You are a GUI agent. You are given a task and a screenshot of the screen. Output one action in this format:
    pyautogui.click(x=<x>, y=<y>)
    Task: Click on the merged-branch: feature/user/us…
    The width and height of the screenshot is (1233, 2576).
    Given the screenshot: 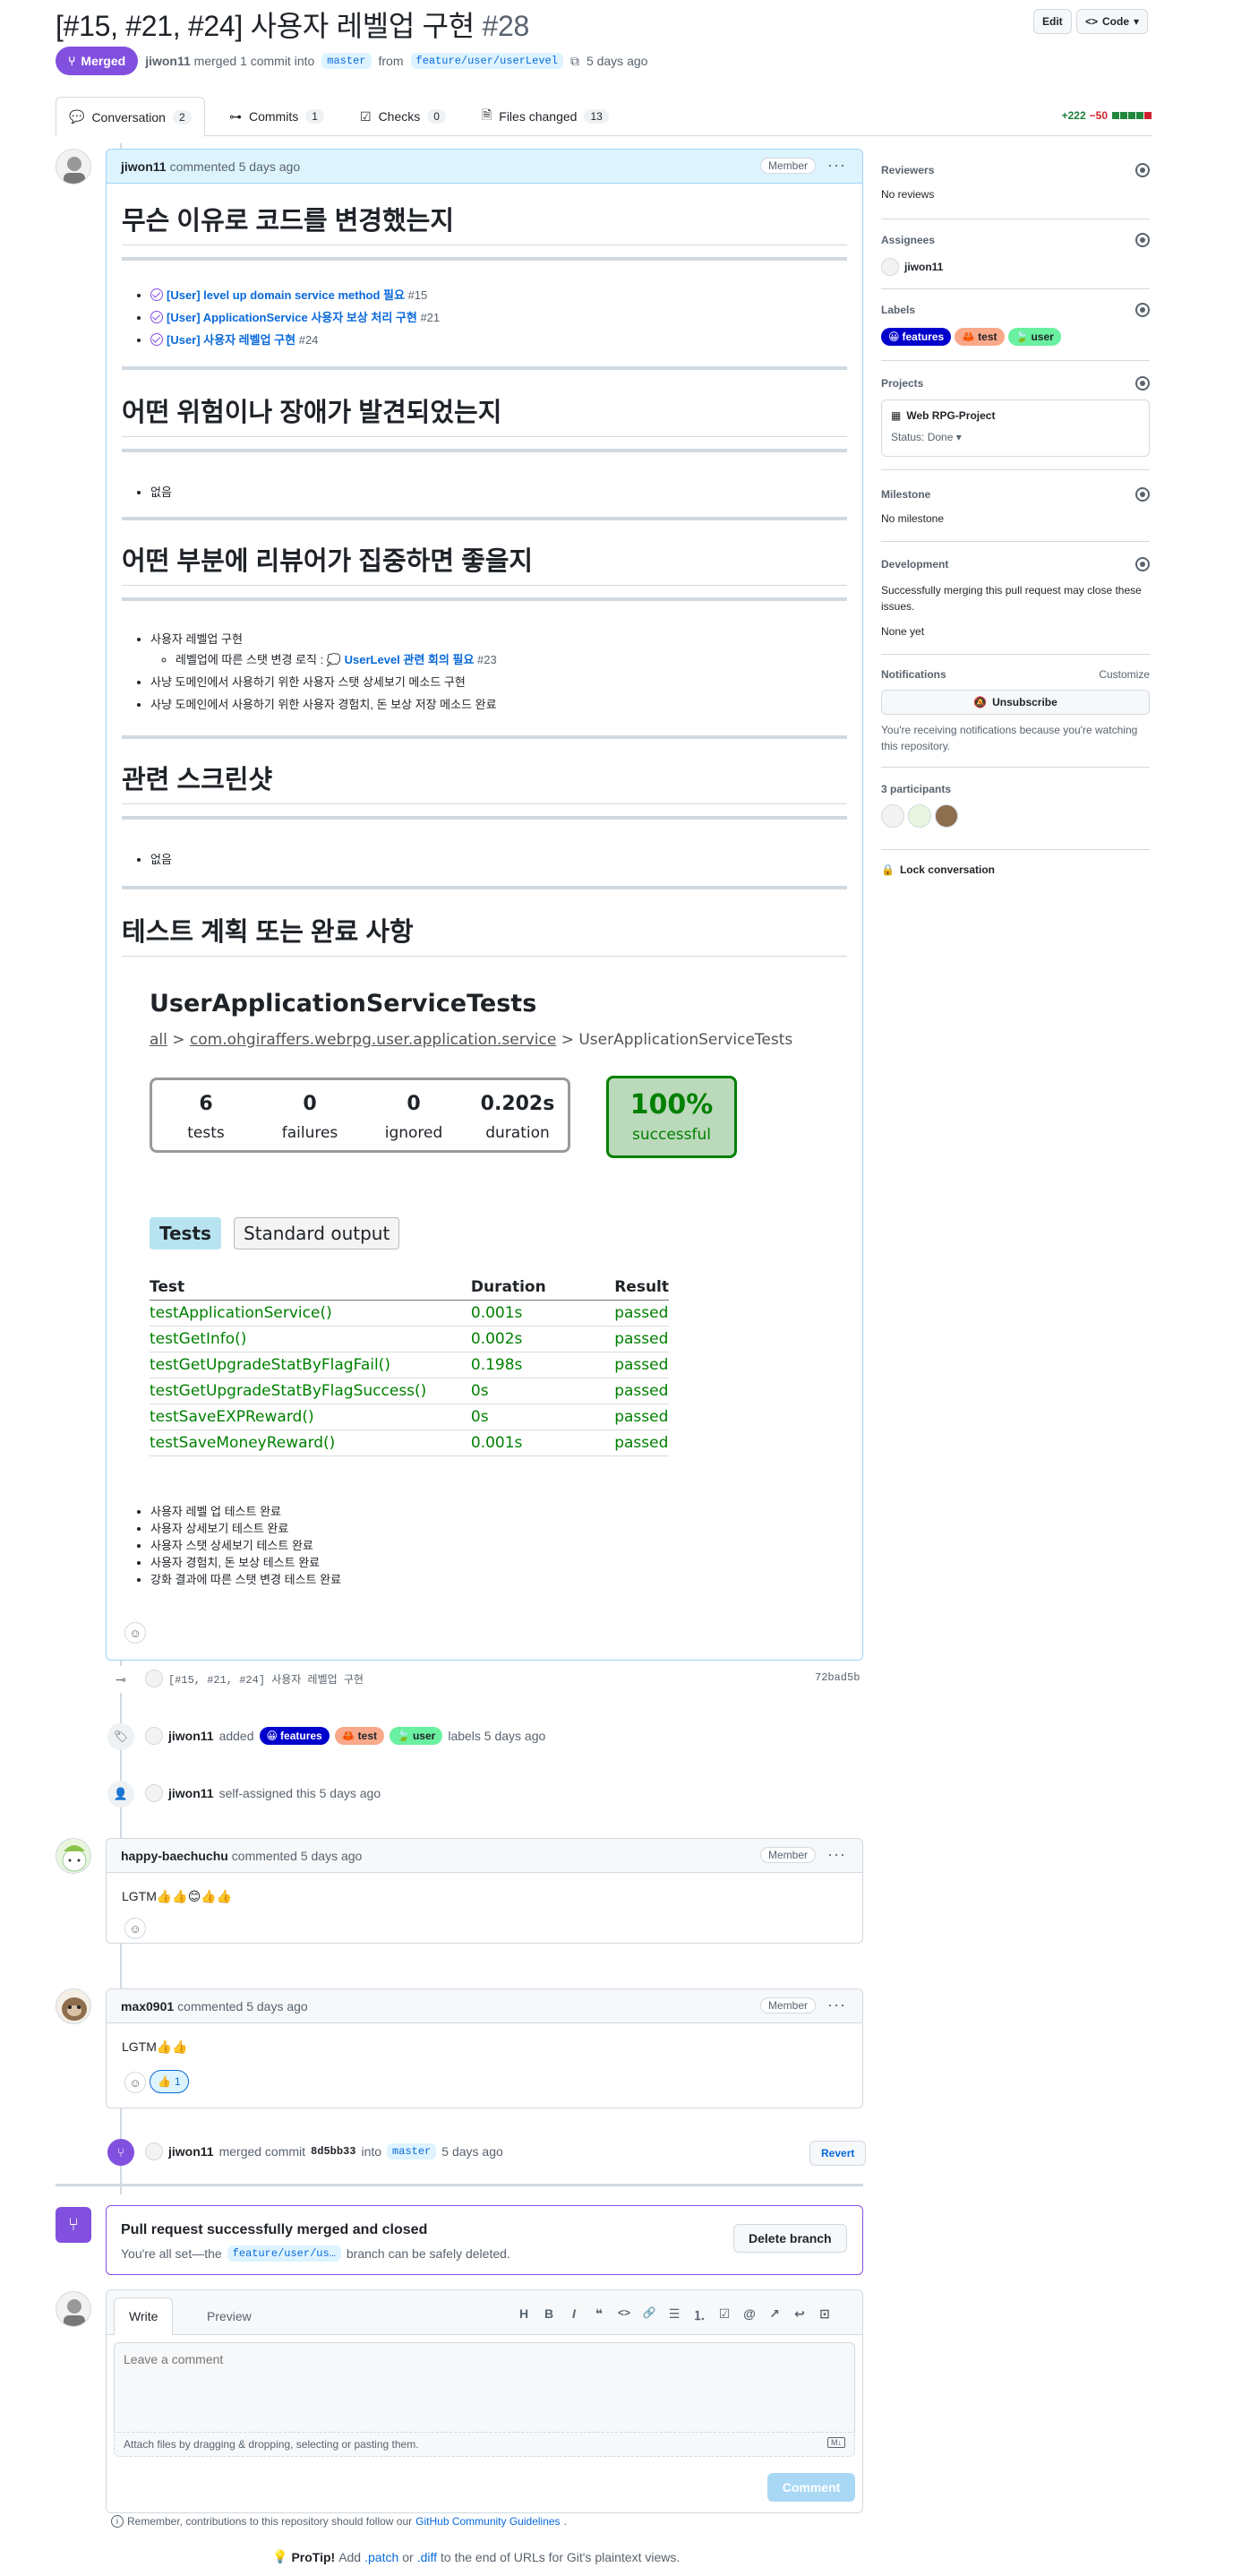 What is the action you would take?
    pyautogui.click(x=284, y=2253)
    